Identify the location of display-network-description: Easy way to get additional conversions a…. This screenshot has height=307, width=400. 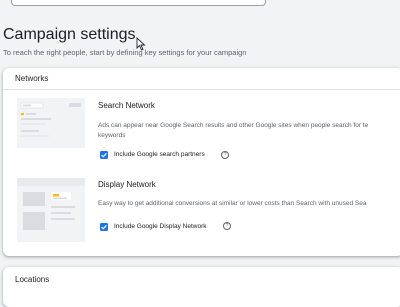
(232, 203).